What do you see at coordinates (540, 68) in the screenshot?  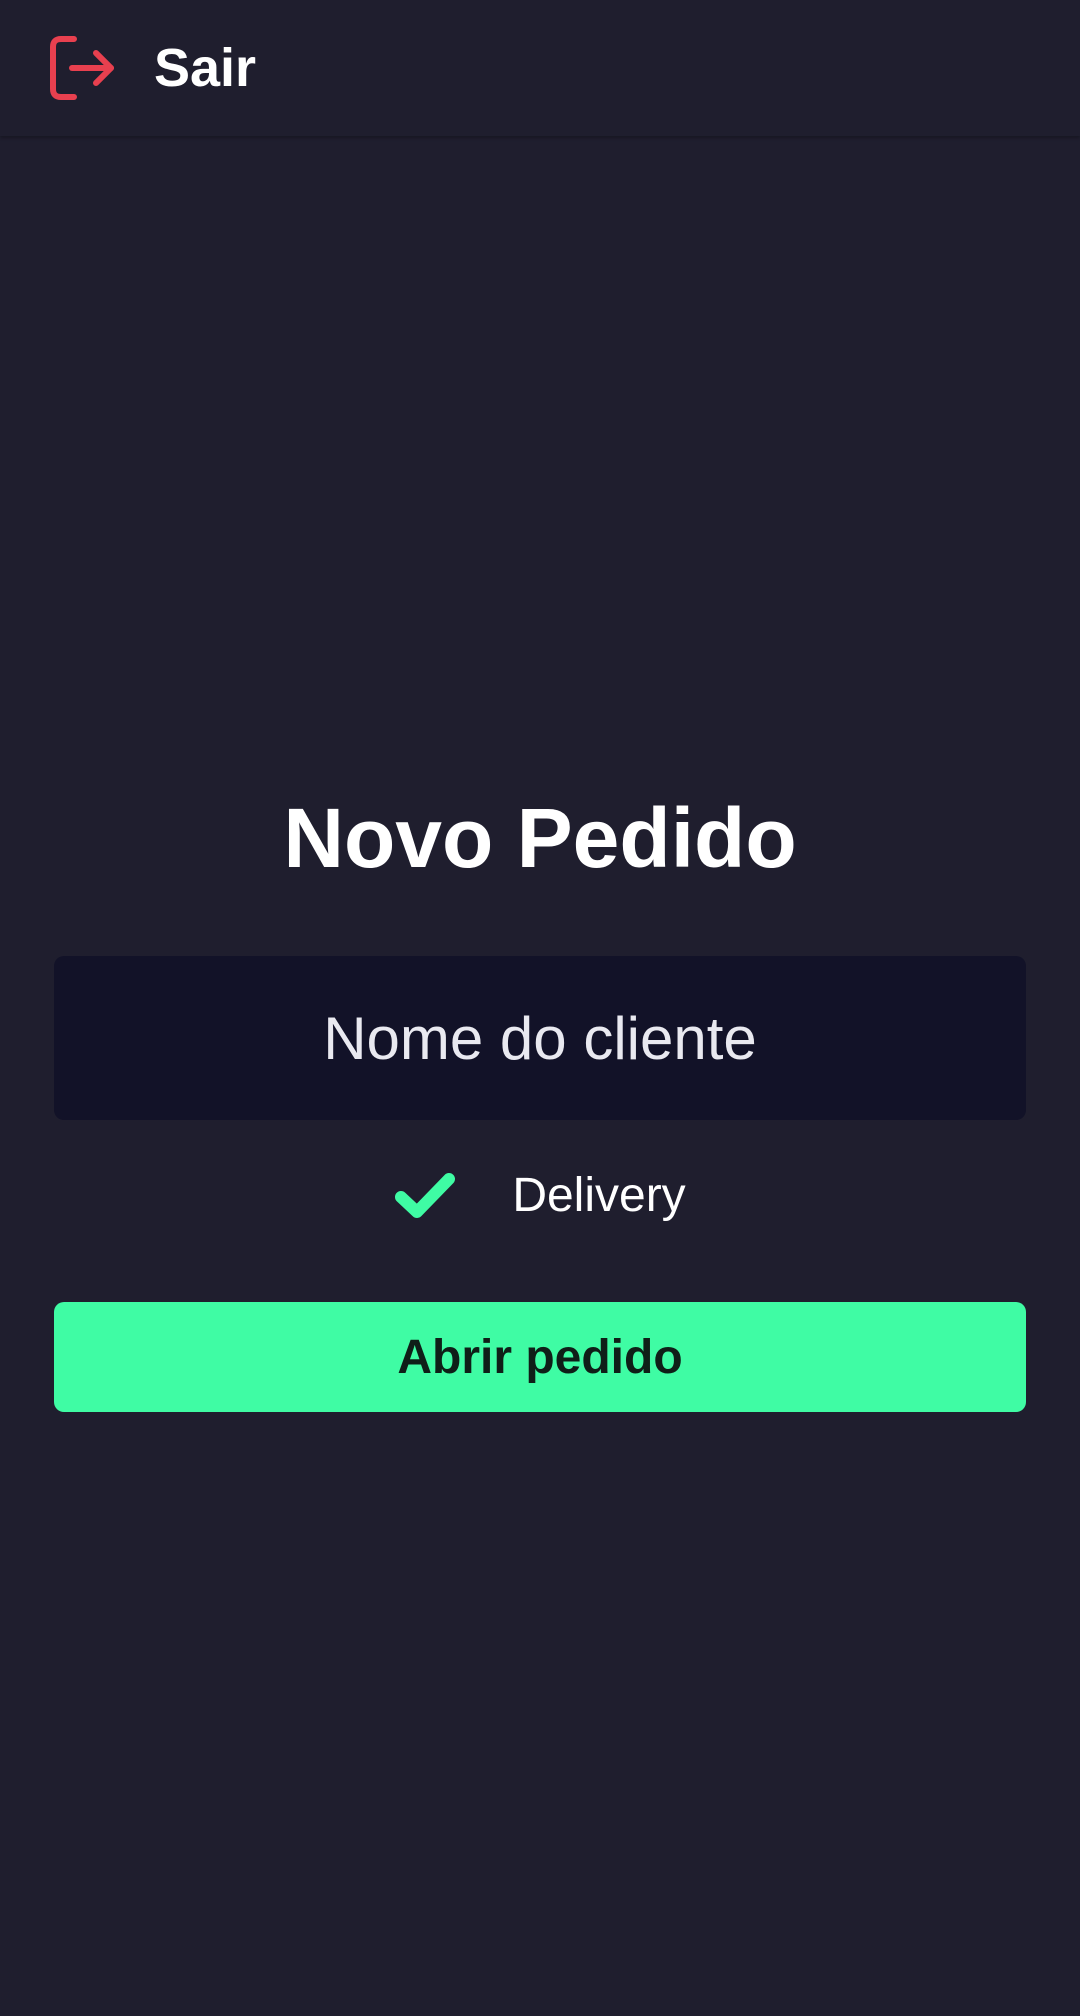 I see `top-bar: Sair` at bounding box center [540, 68].